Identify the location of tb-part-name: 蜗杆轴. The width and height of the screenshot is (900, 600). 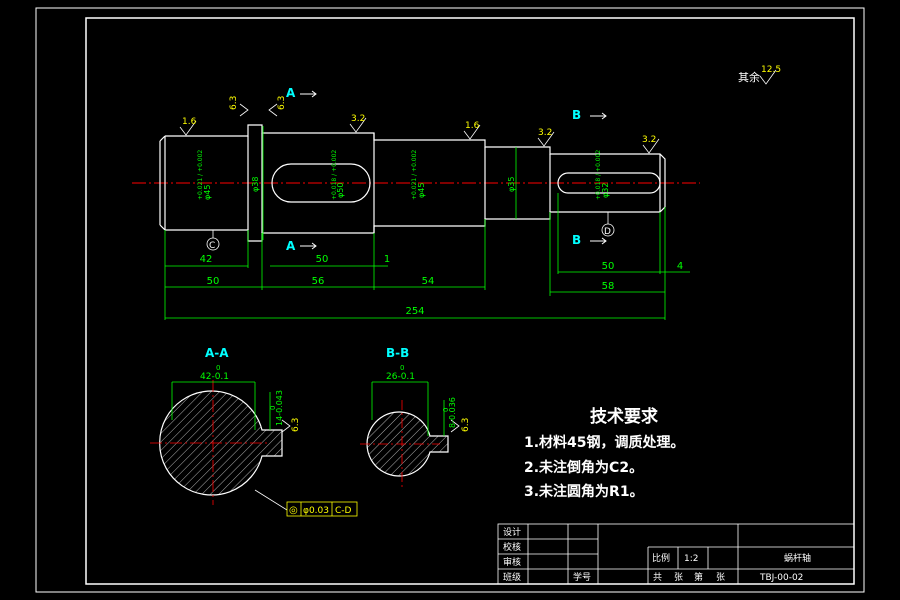
(797, 558).